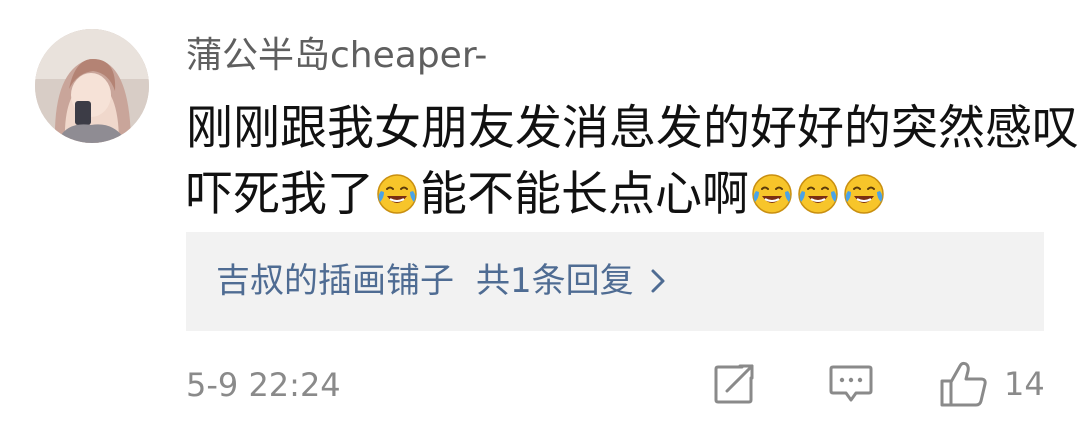 This screenshot has height=423, width=1080. I want to click on comment-text-segment-1: 吓死我了, so click(280, 194).